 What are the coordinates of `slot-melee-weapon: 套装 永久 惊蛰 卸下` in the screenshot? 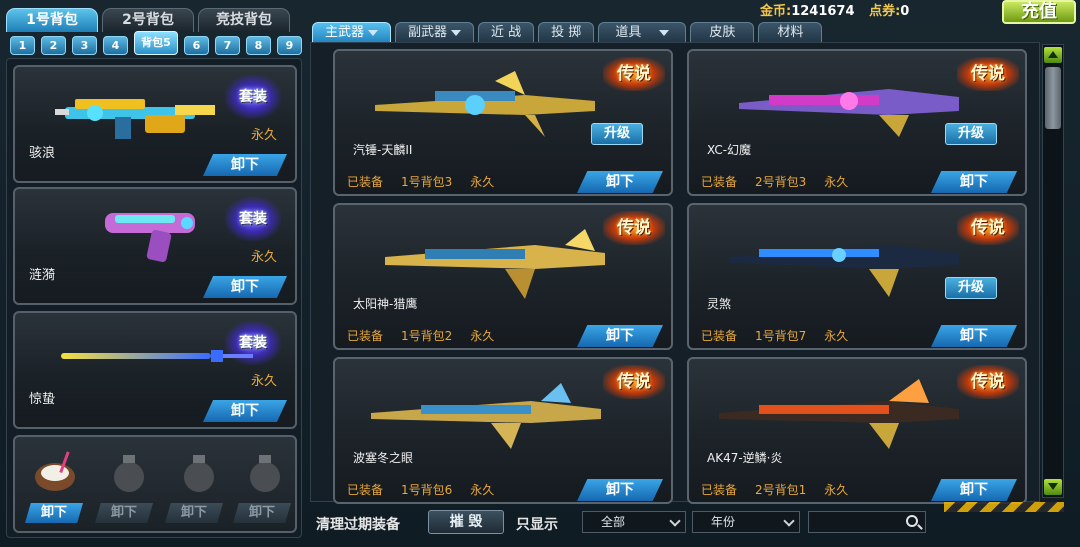 It's located at (155, 370).